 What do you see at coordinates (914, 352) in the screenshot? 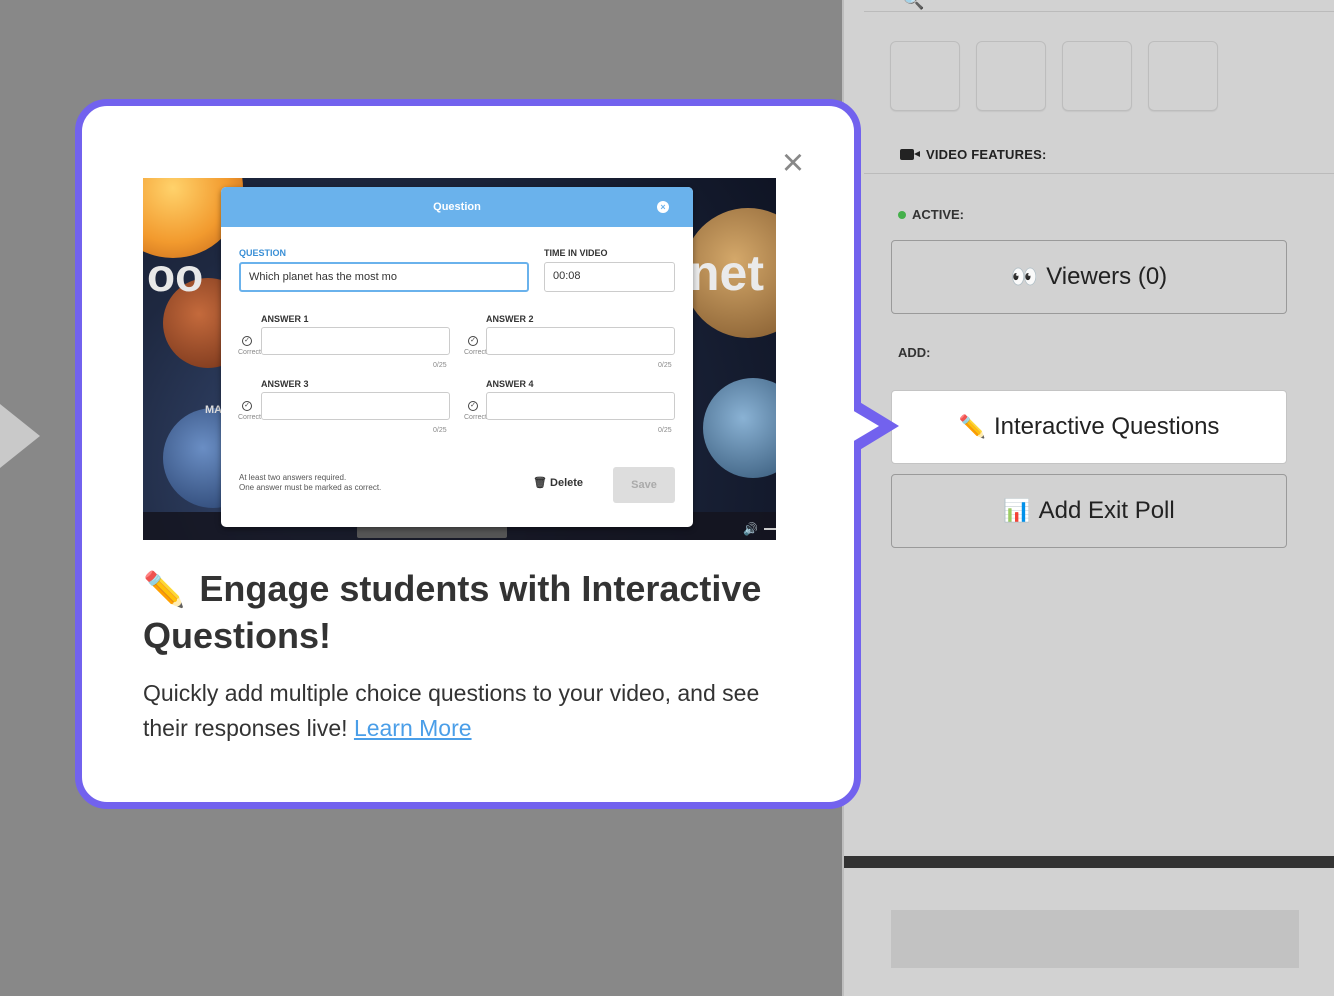
I see `add-heading: ADD:` at bounding box center [914, 352].